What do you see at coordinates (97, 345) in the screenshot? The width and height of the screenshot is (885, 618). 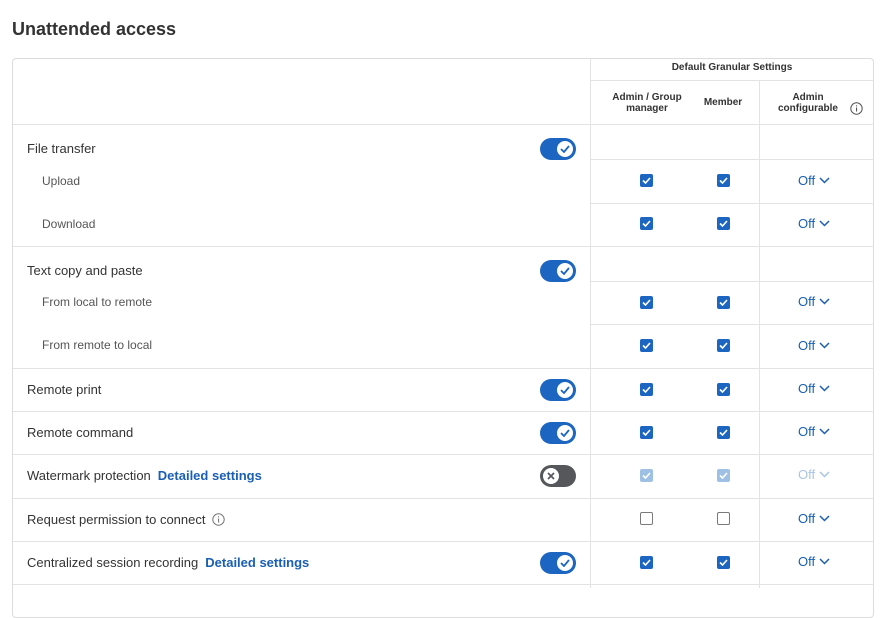 I see `row-label-remote-to-local: From remote to local` at bounding box center [97, 345].